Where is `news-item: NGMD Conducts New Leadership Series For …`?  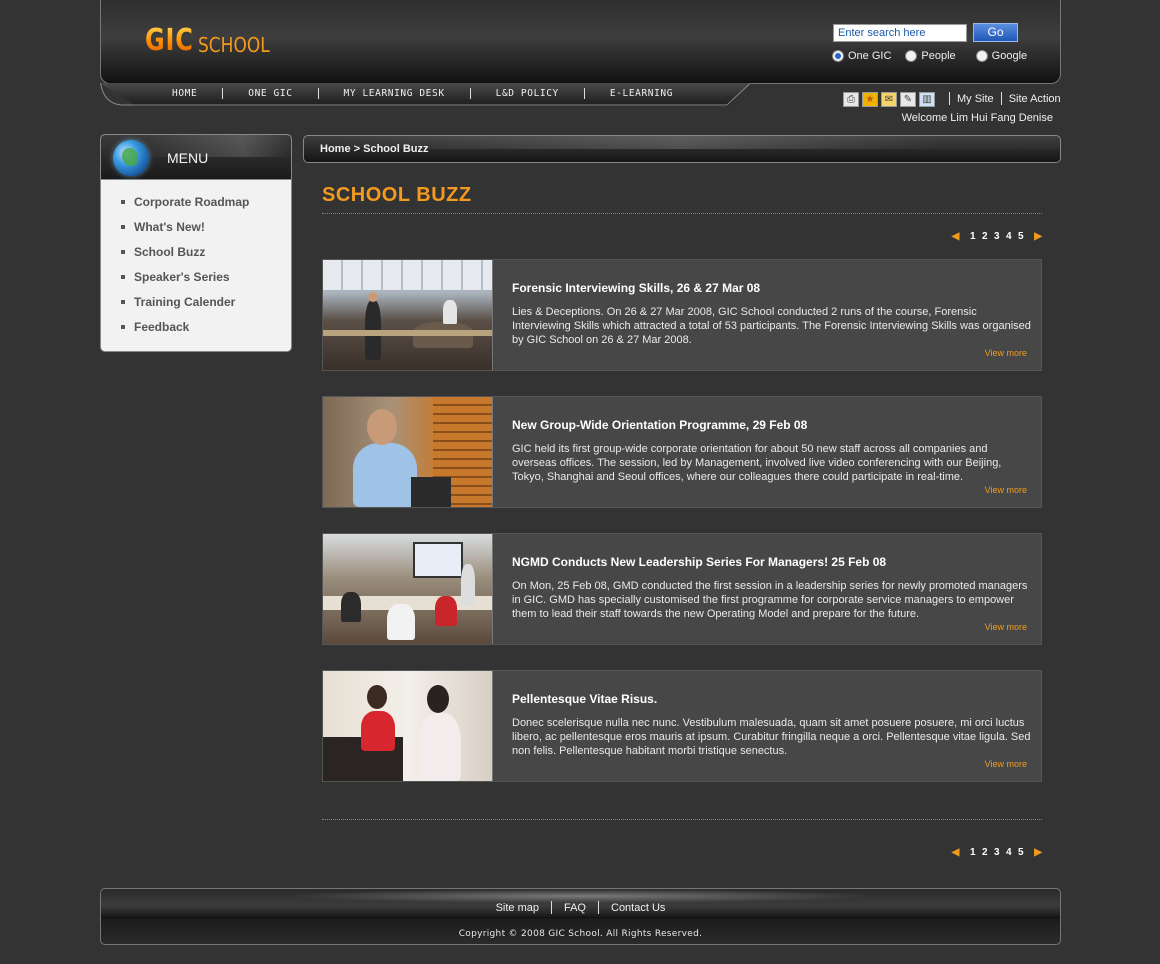
news-item: NGMD Conducts New Leadership Series For … is located at coordinates (682, 589).